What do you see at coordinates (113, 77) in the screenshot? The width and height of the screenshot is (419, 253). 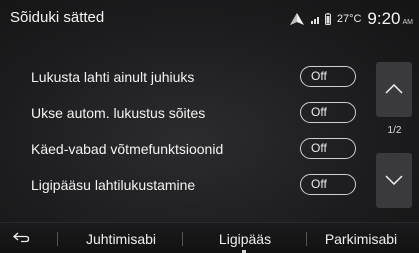 I see `setting-label: Lukusta lahti ainult juhiuks` at bounding box center [113, 77].